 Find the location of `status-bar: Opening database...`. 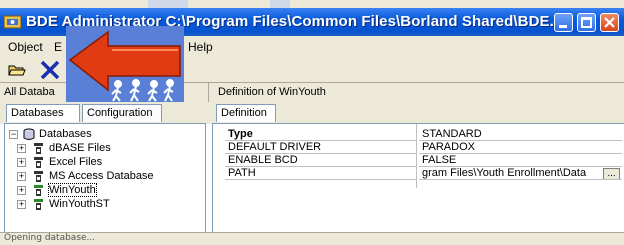

status-bar: Opening database... is located at coordinates (312, 238).